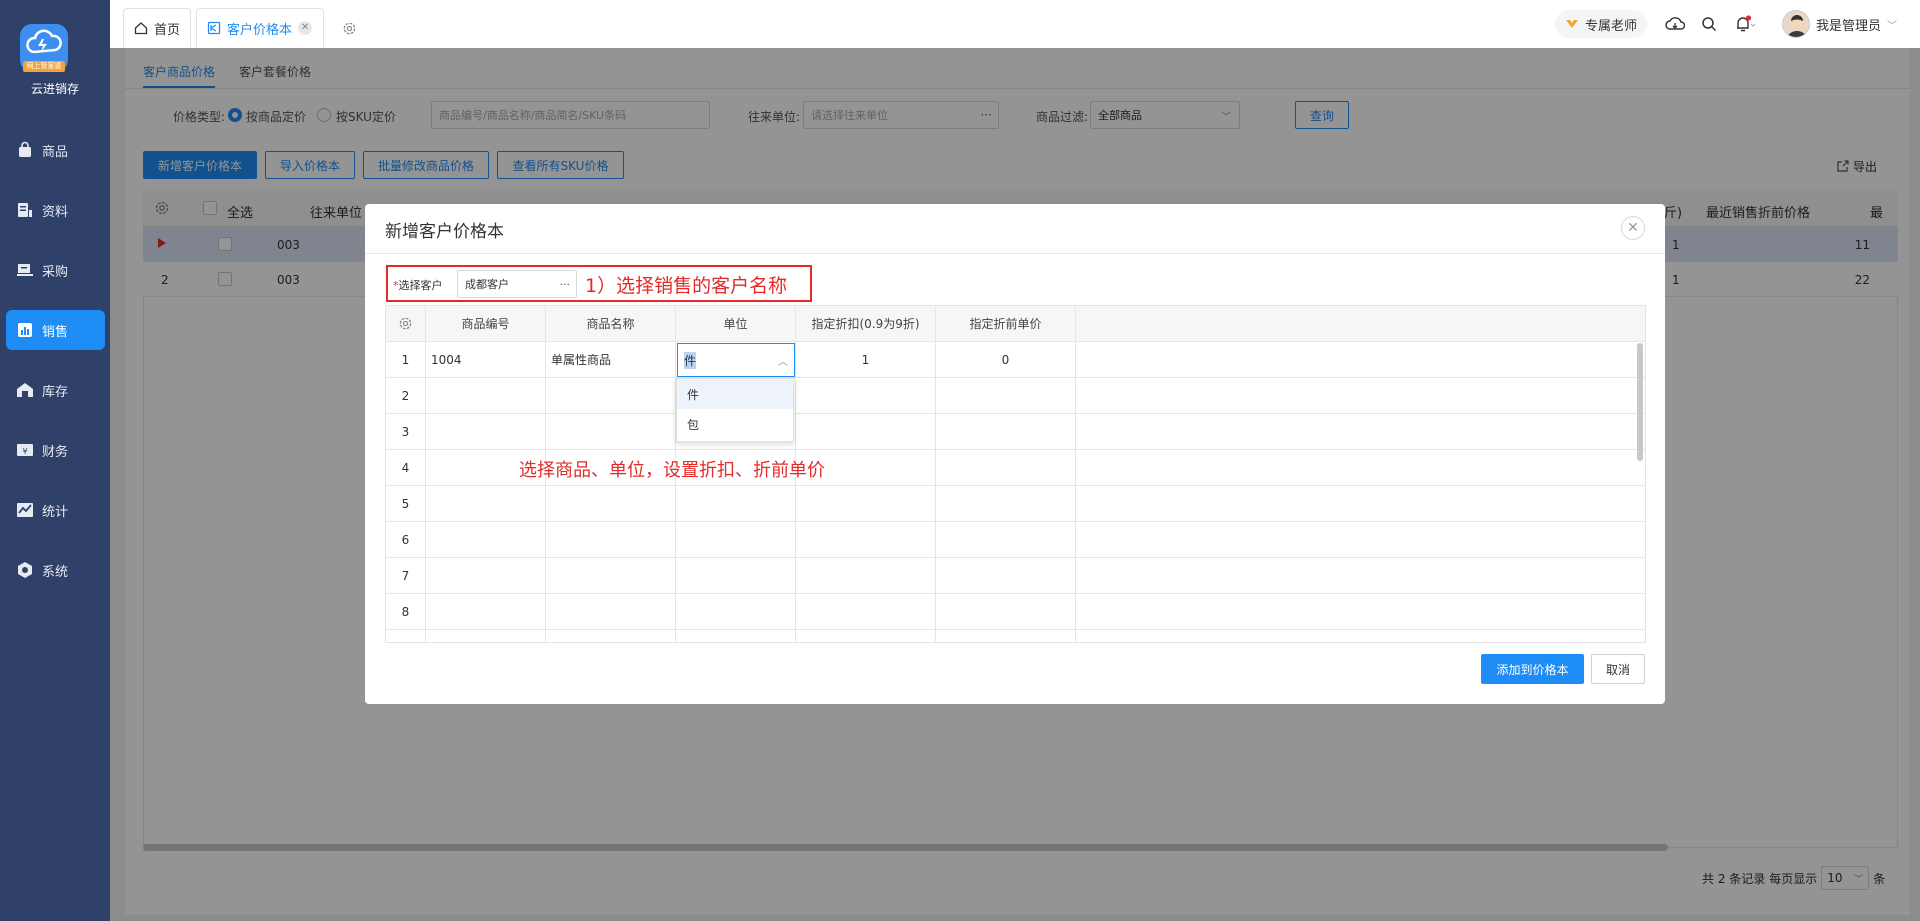  I want to click on sidebar-item-sales: 销售, so click(55, 330).